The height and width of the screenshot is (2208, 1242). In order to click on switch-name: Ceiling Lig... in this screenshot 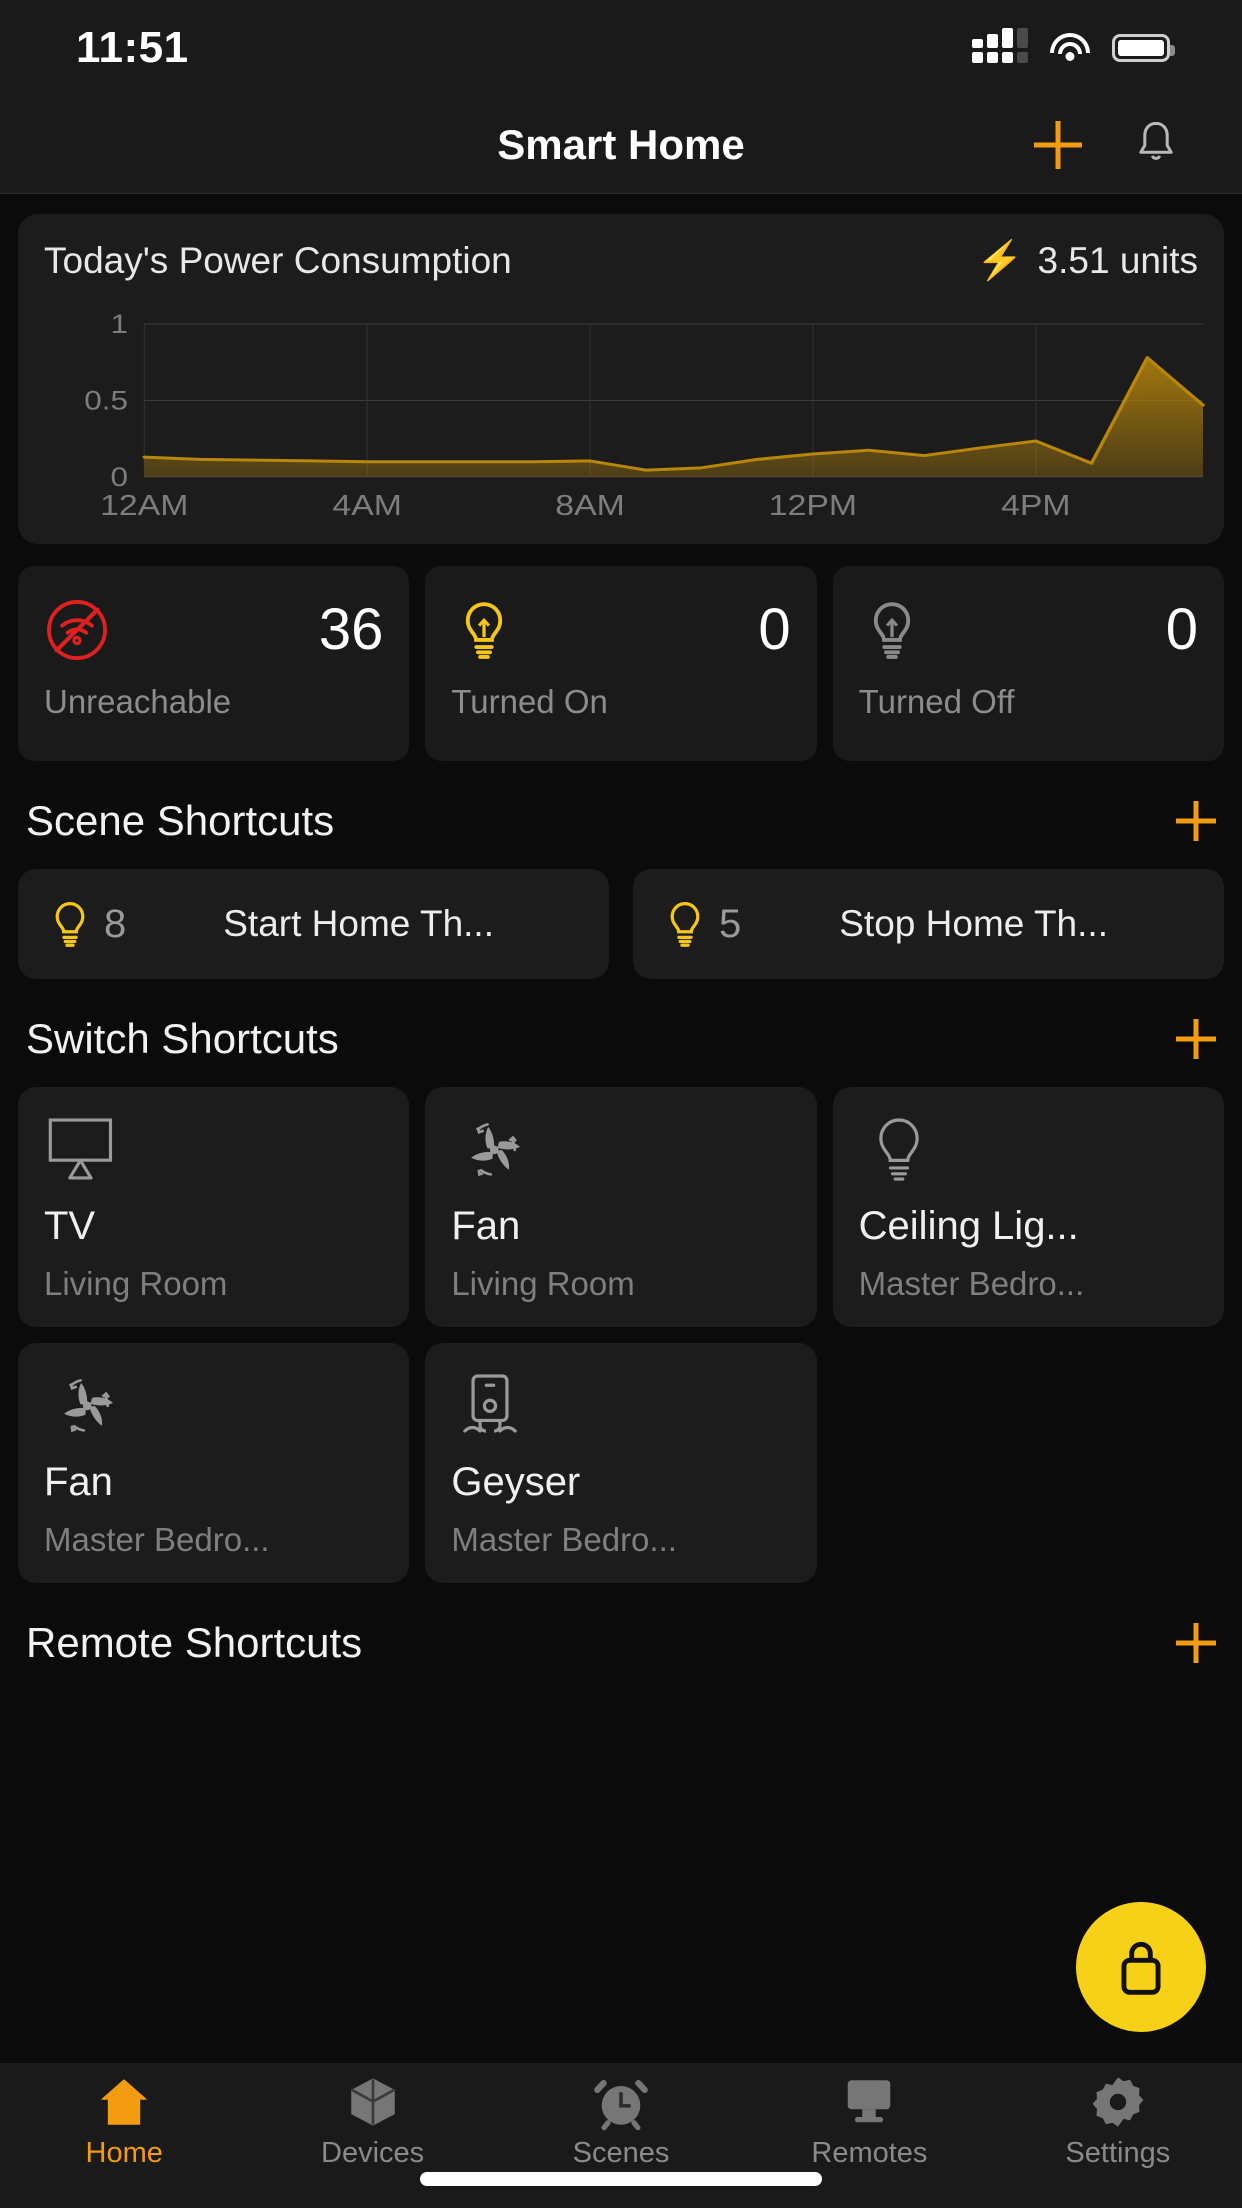, I will do `click(968, 1226)`.